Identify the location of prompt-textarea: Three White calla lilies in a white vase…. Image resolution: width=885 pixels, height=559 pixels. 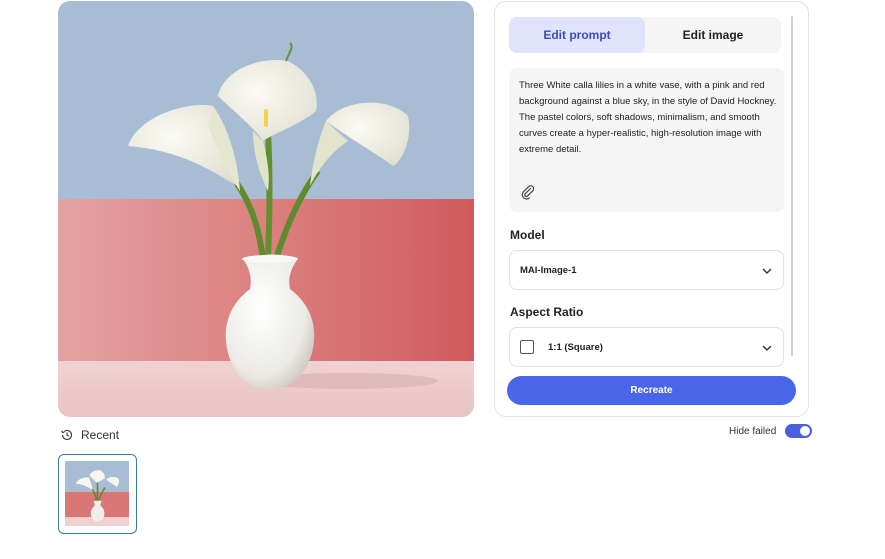
(646, 140).